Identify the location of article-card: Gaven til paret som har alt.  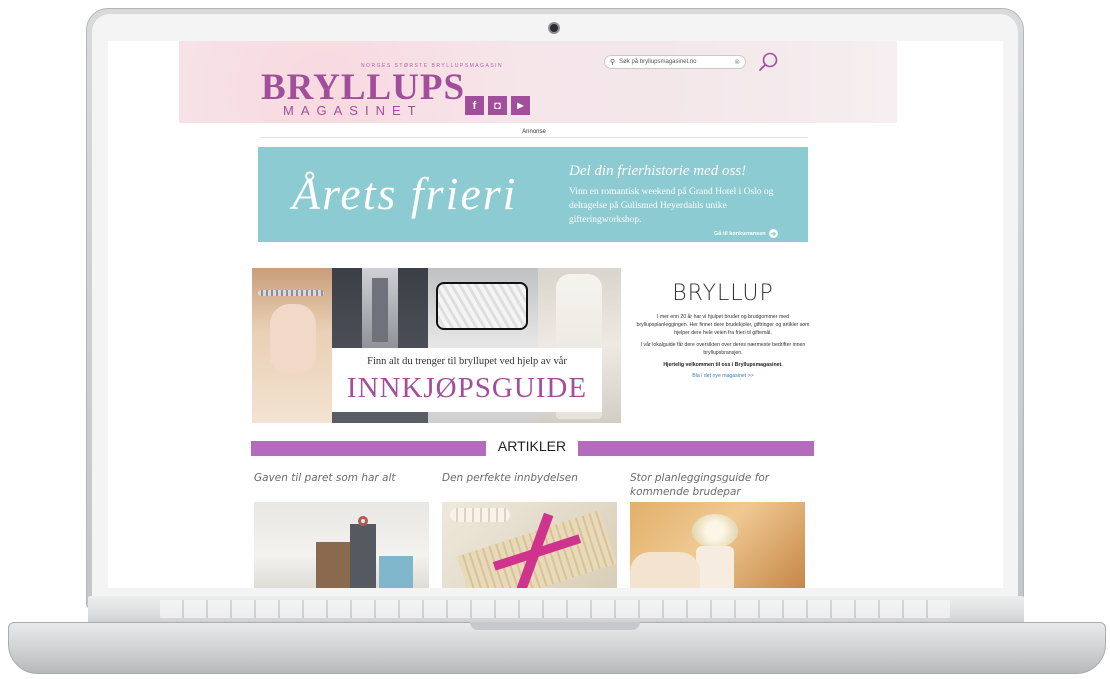
(341, 478).